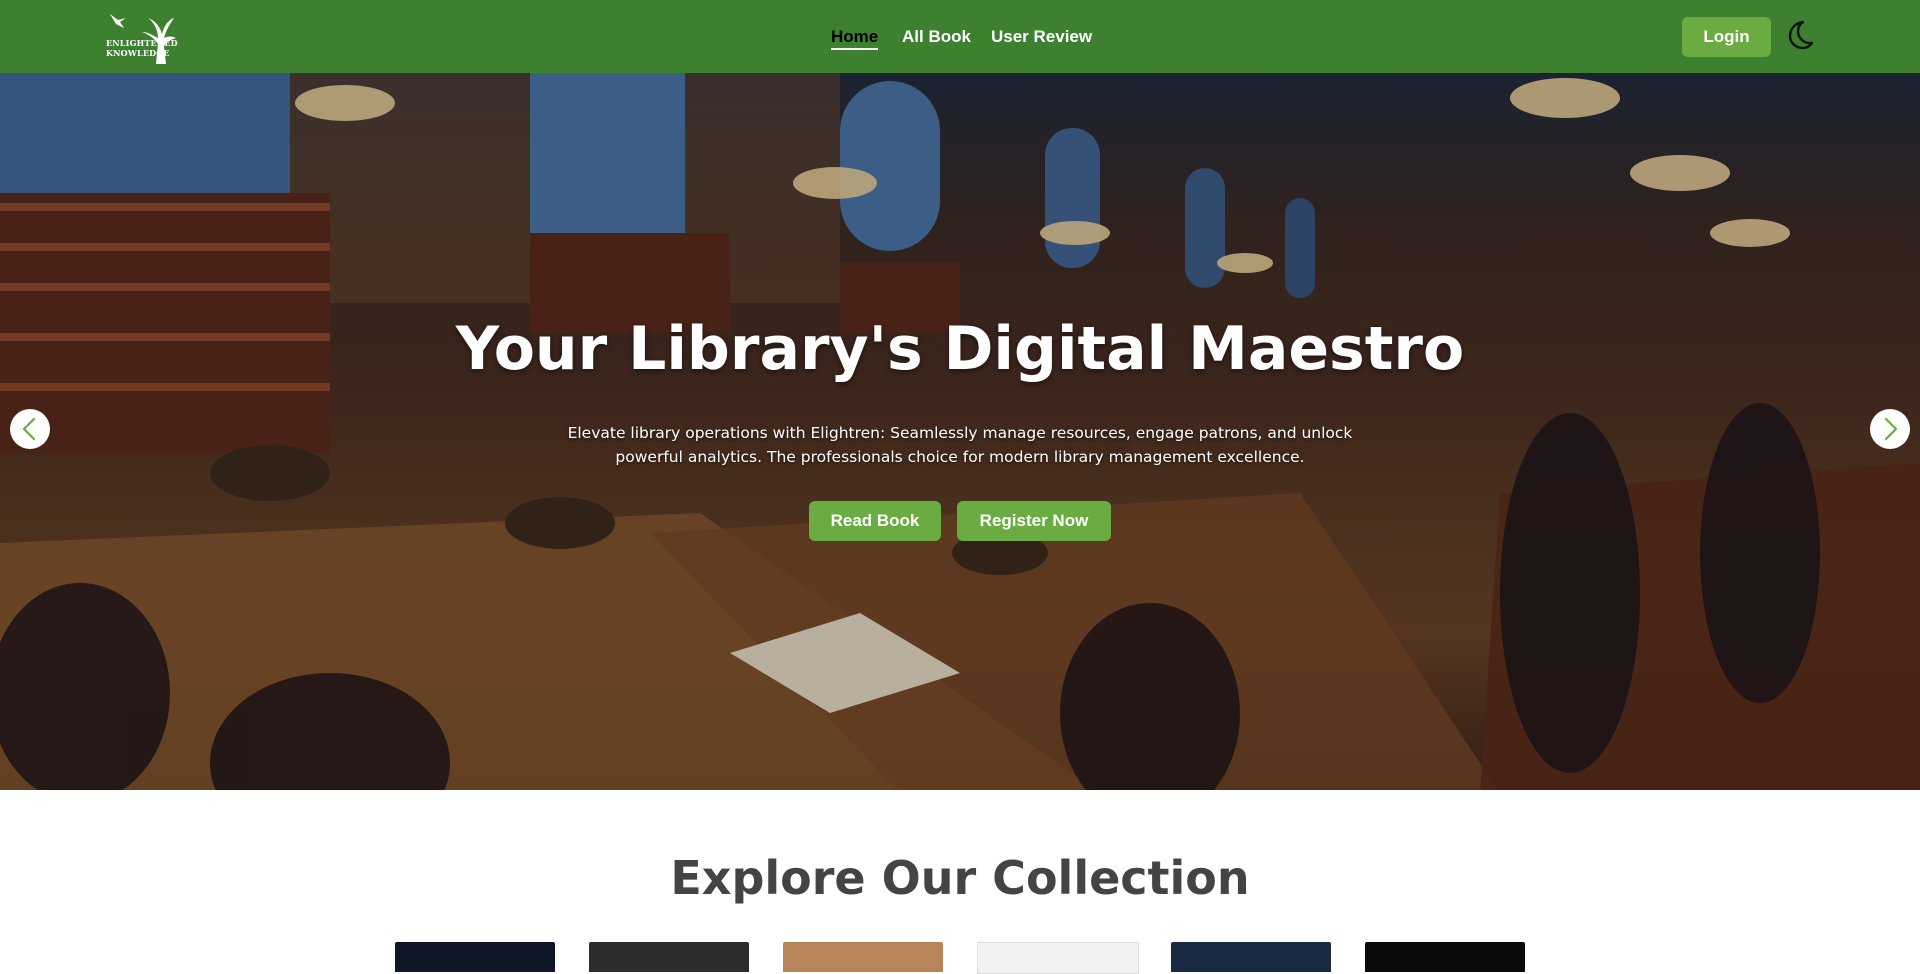 The height and width of the screenshot is (974, 1920). I want to click on main-nav: Home All Book User Review, so click(960, 36).